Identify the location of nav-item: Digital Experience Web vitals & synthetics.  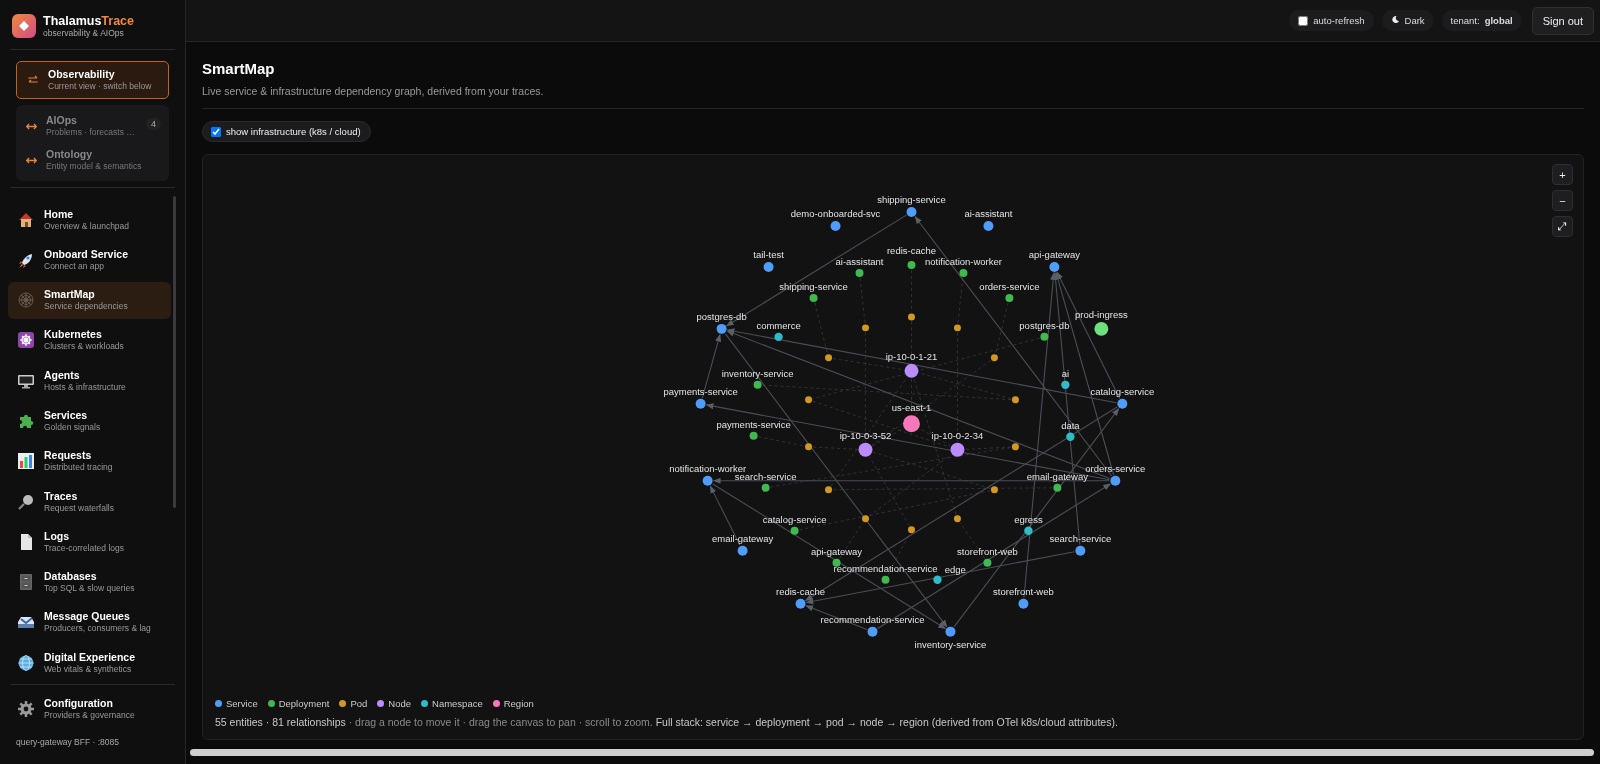
(89, 663).